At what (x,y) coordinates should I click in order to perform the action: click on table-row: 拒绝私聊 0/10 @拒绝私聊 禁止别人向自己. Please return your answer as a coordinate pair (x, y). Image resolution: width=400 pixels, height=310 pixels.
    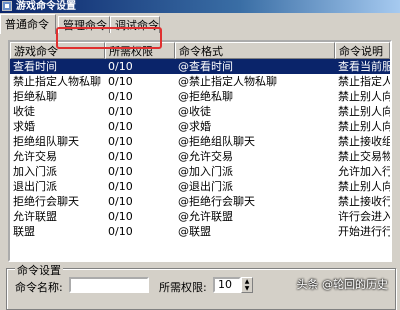
    Looking at the image, I should click on (200, 96).